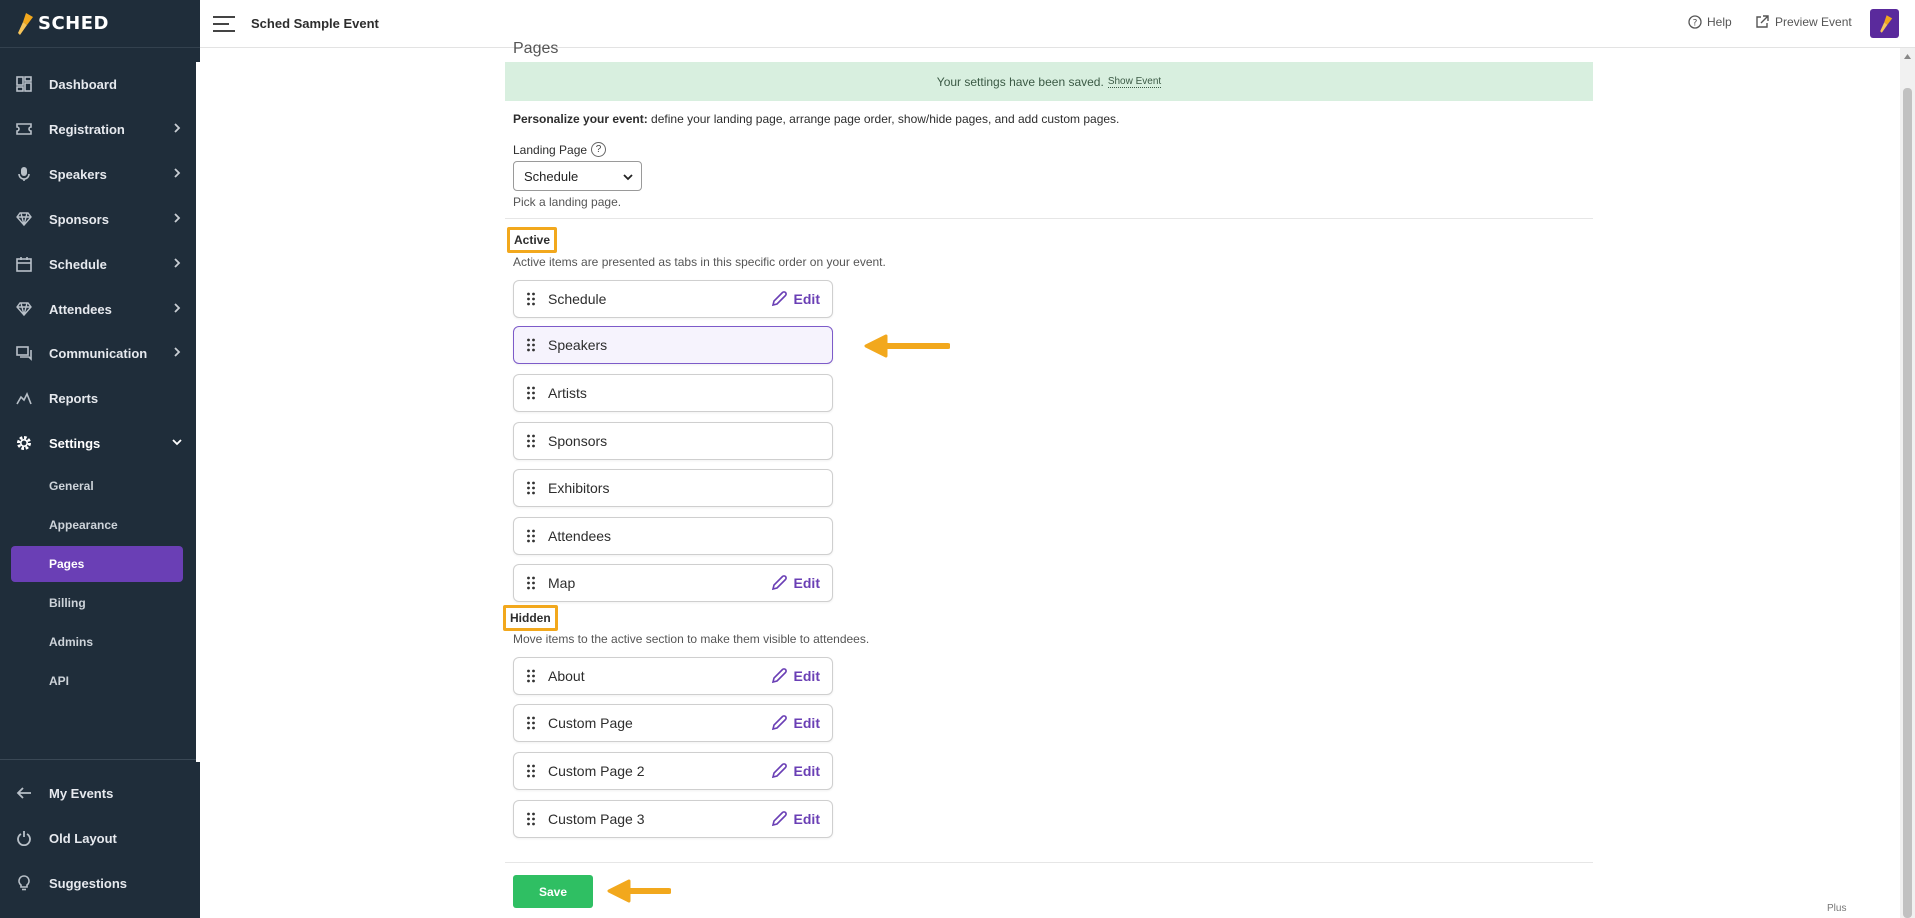 This screenshot has width=1915, height=918. What do you see at coordinates (673, 299) in the screenshot?
I see `page-item-schedule: Schedule Edit` at bounding box center [673, 299].